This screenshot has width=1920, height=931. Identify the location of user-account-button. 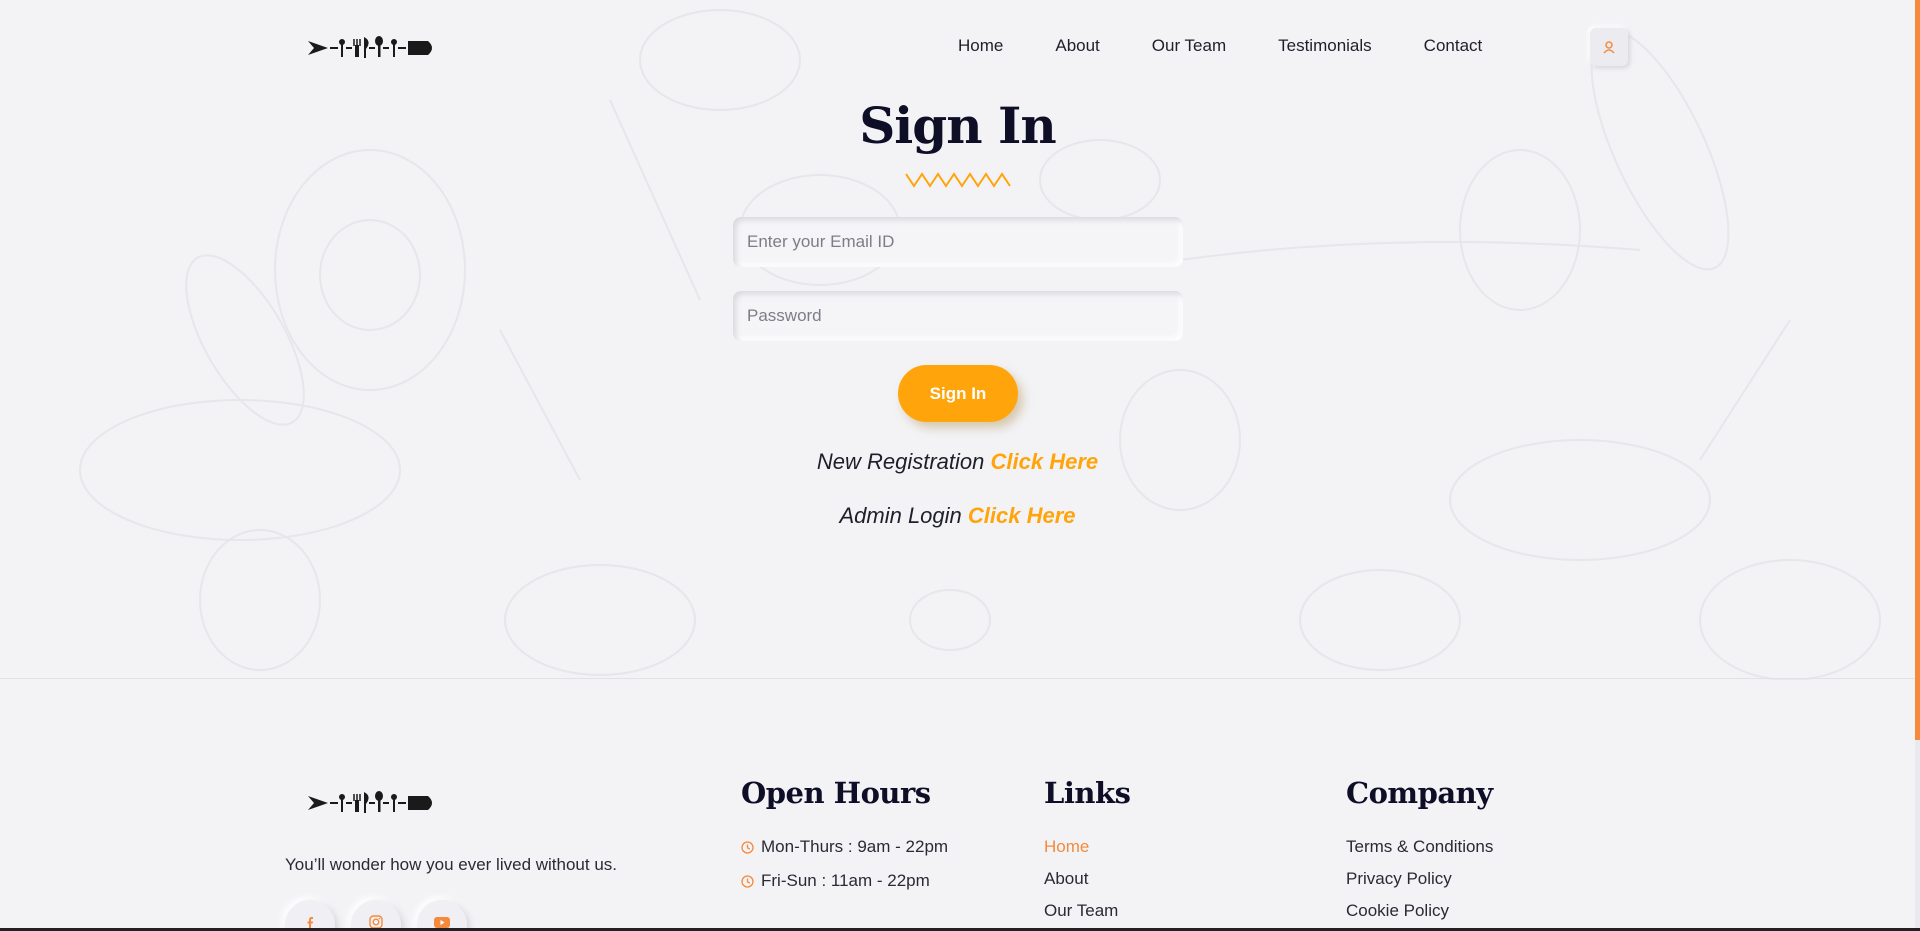
(1609, 47).